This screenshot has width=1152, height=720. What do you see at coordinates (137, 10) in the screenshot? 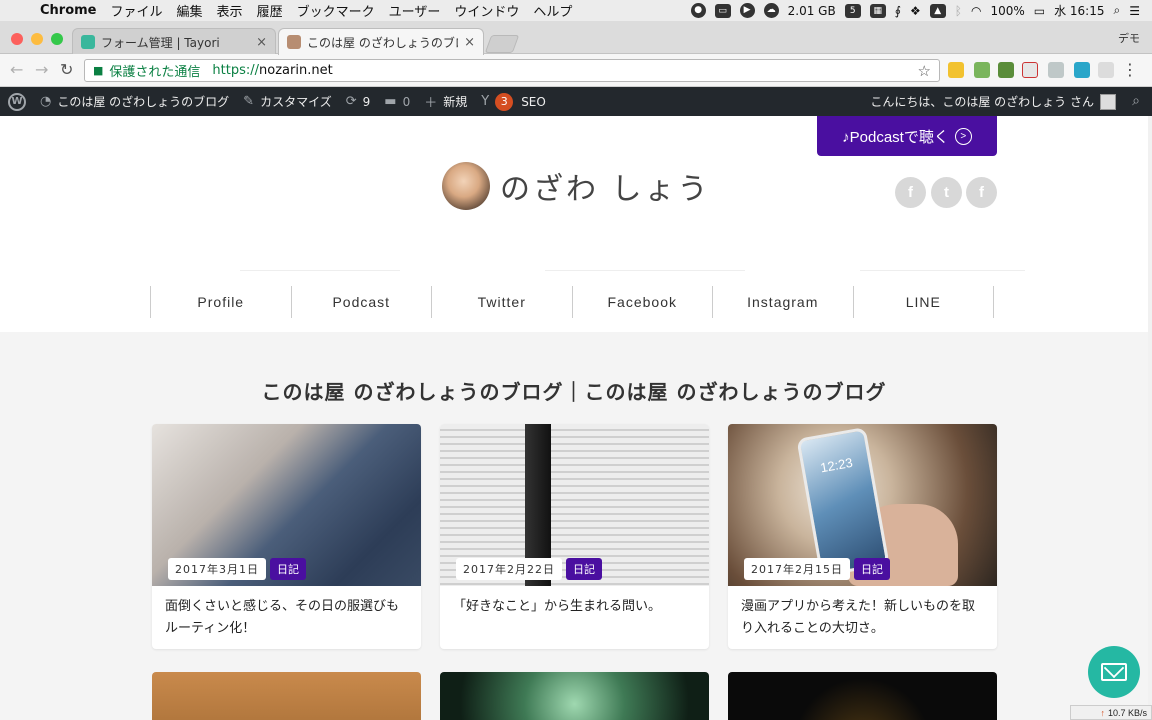
I see `menu-file: ファイル` at bounding box center [137, 10].